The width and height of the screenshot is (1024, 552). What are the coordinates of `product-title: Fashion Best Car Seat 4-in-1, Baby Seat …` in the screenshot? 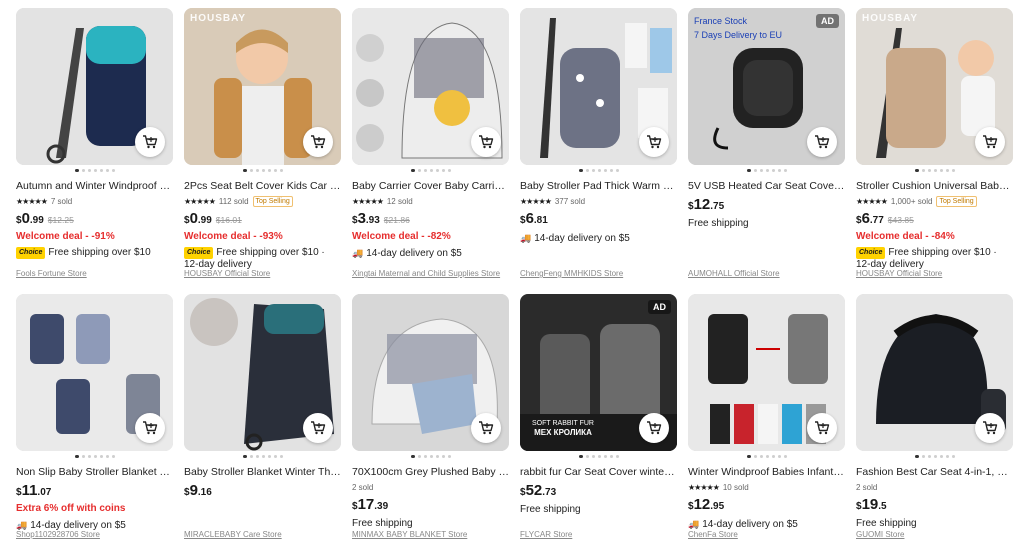 It's located at (934, 472).